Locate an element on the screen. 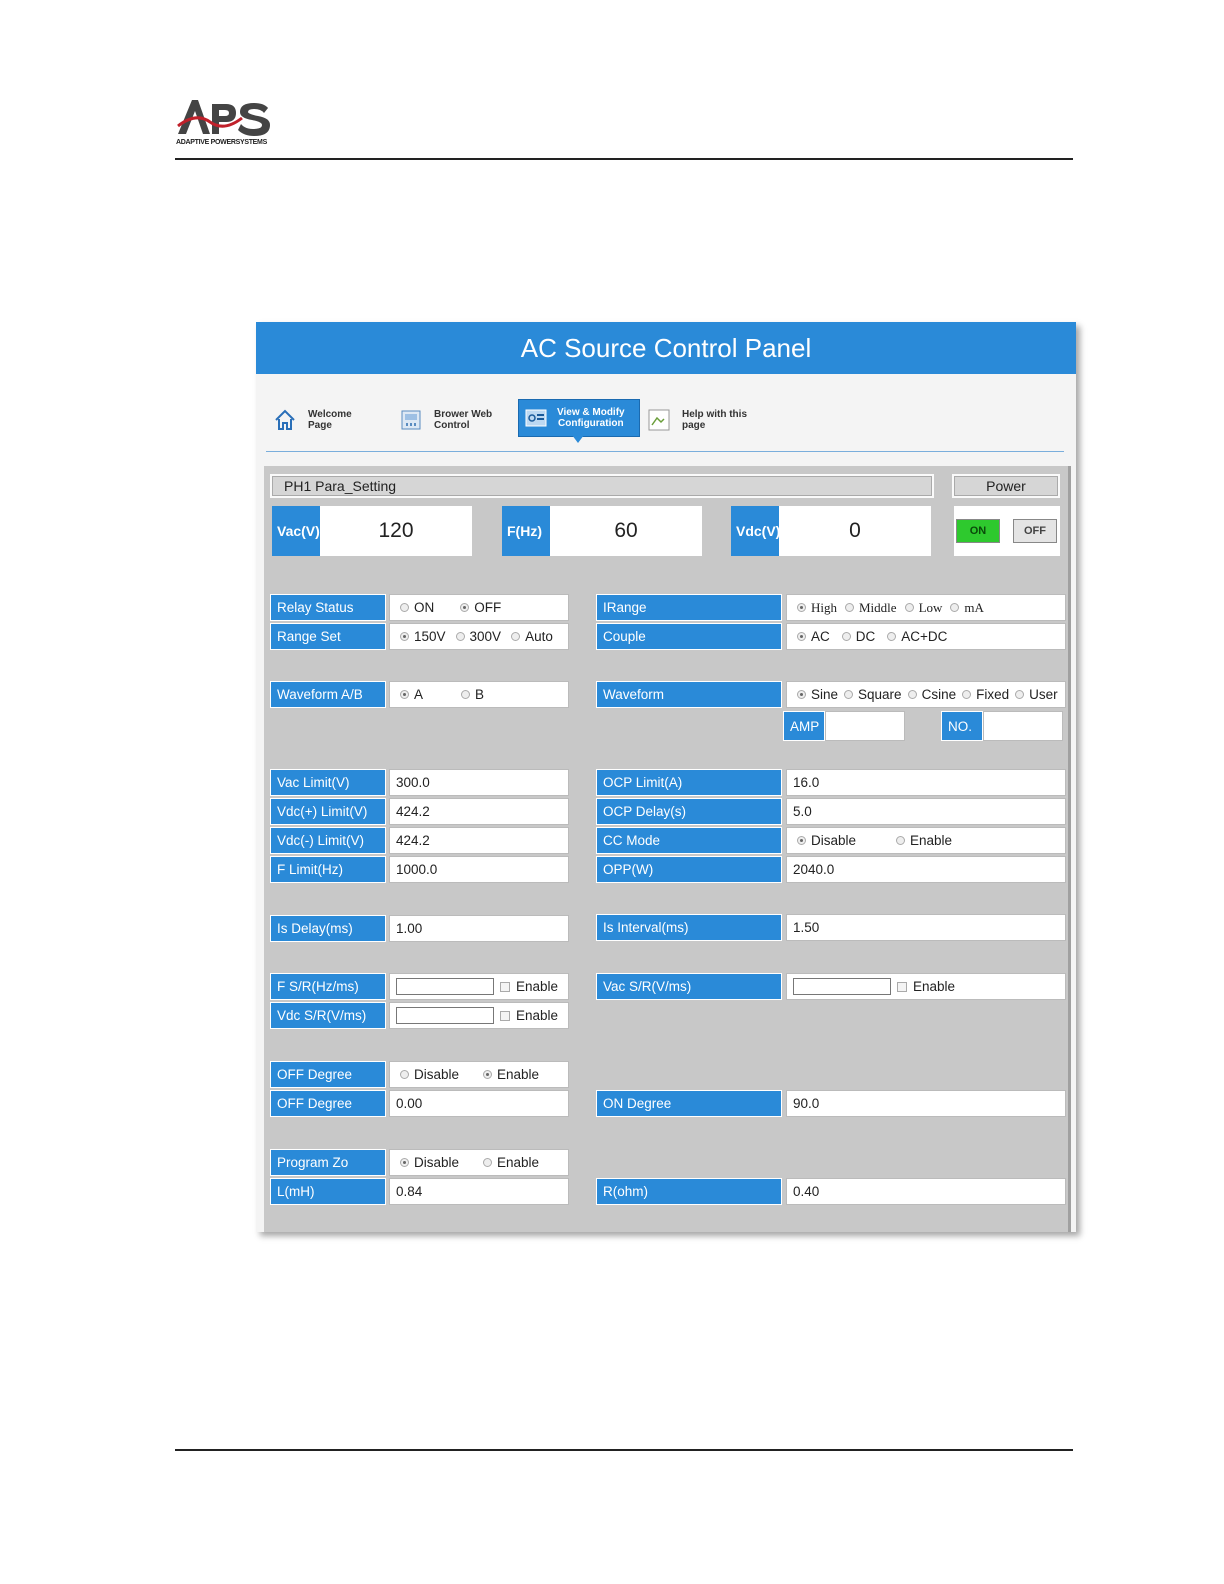 The image size is (1224, 1584). irange-options: High Middle Low mA is located at coordinates (926, 607).